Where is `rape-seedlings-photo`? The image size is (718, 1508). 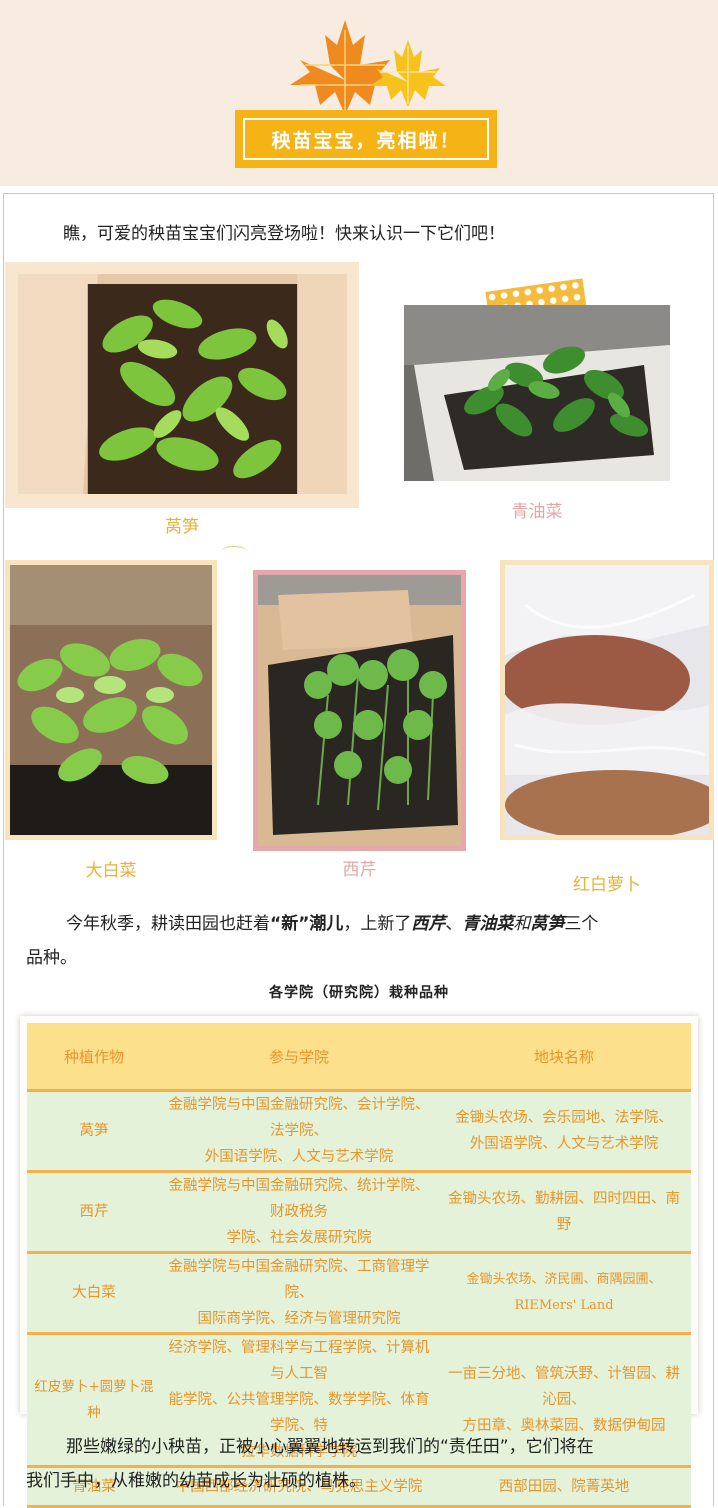
rape-seedlings-photo is located at coordinates (537, 393).